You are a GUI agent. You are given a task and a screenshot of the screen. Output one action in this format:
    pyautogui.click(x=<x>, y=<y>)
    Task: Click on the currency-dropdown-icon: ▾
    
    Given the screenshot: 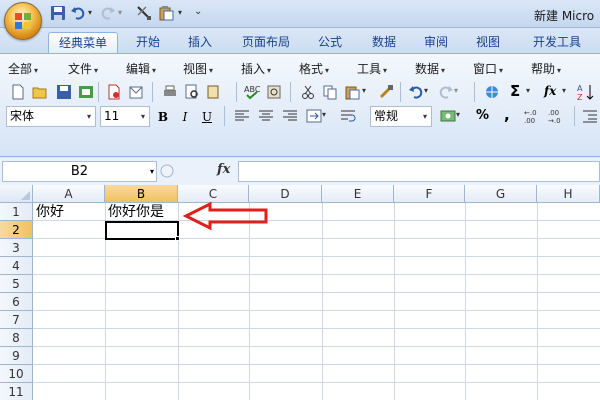 What is the action you would take?
    pyautogui.click(x=464, y=118)
    